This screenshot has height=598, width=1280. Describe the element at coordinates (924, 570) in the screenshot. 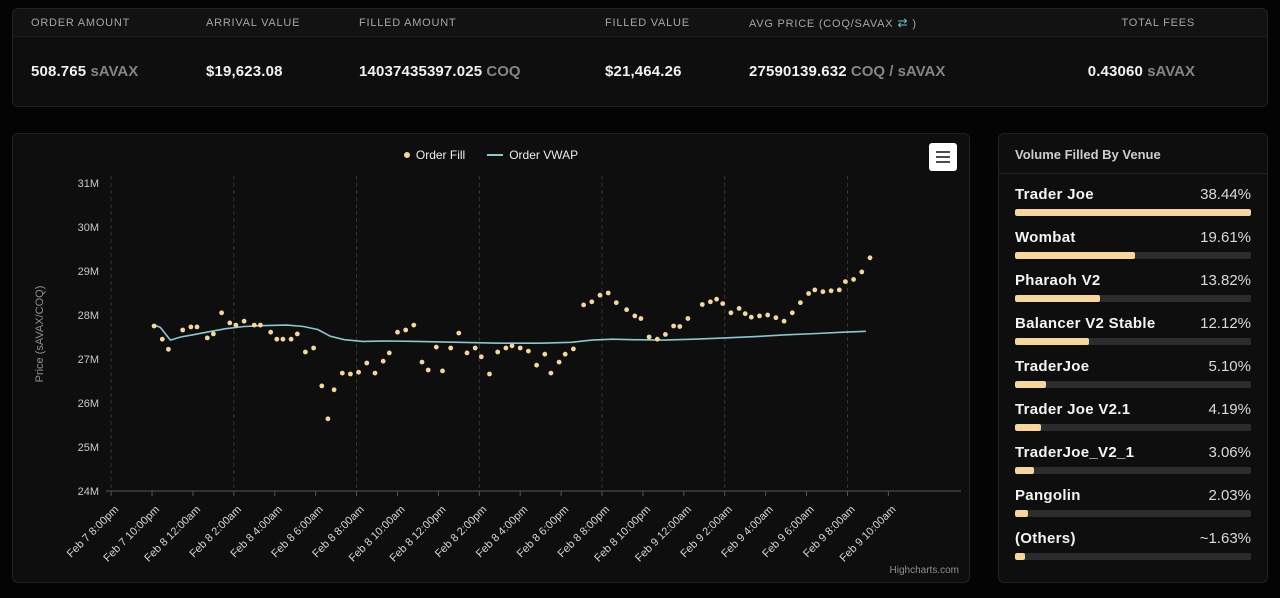

I see `highcharts-credits-link: Highcharts.com` at that location.